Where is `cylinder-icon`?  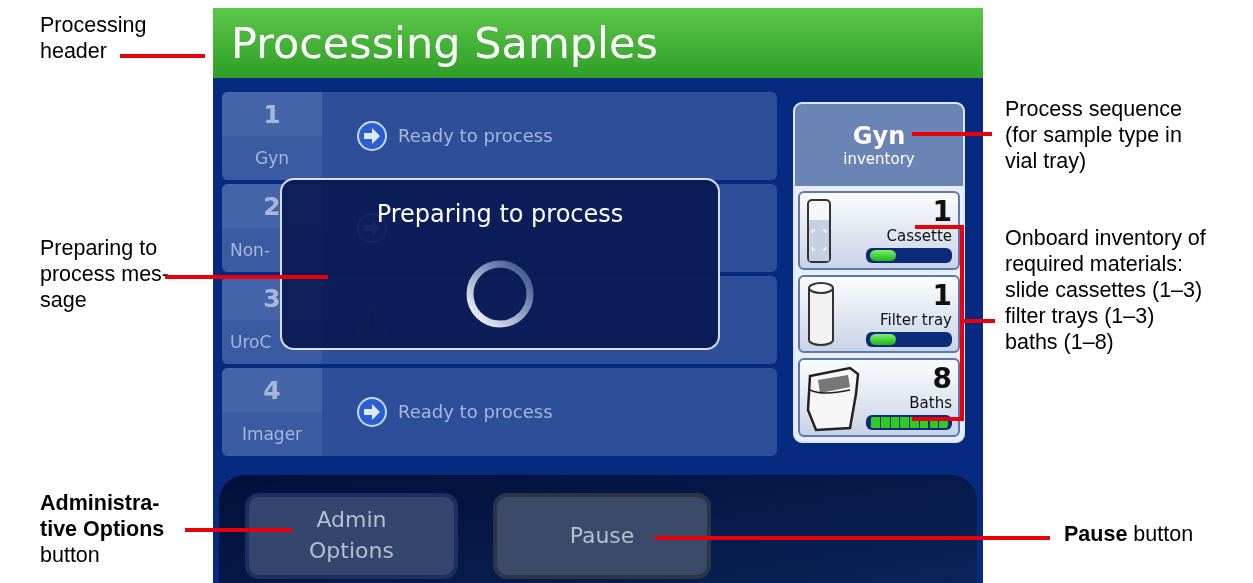 cylinder-icon is located at coordinates (821, 314).